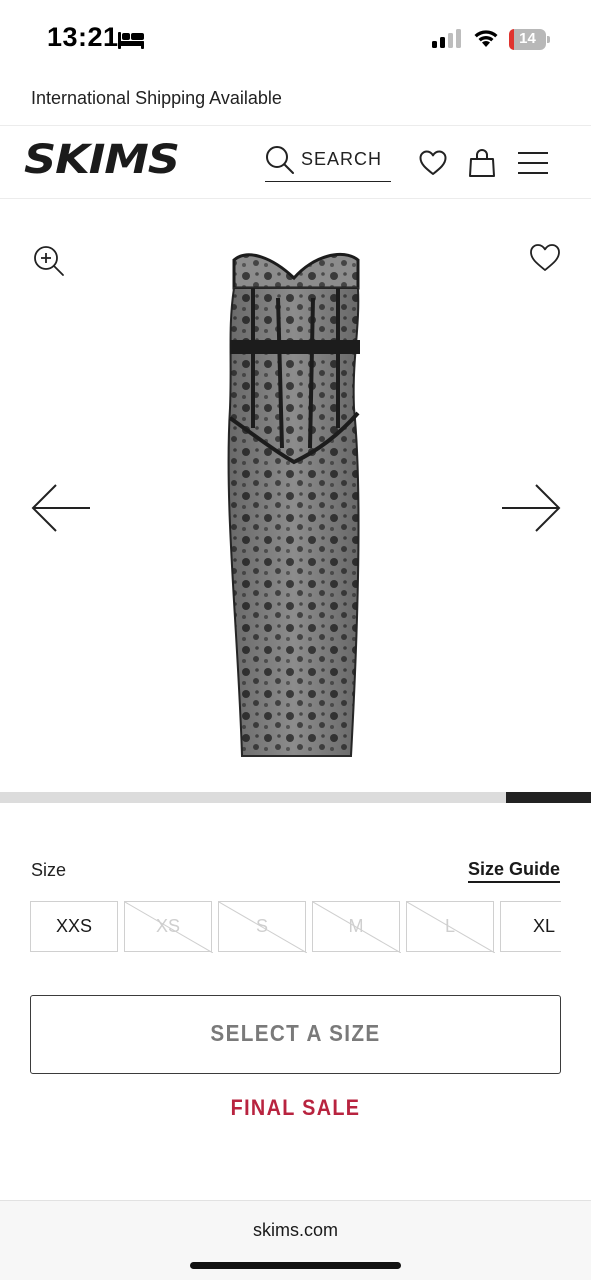 Image resolution: width=591 pixels, height=1280 pixels. Describe the element at coordinates (544, 926) in the screenshot. I see `size-option-label: XL` at that location.